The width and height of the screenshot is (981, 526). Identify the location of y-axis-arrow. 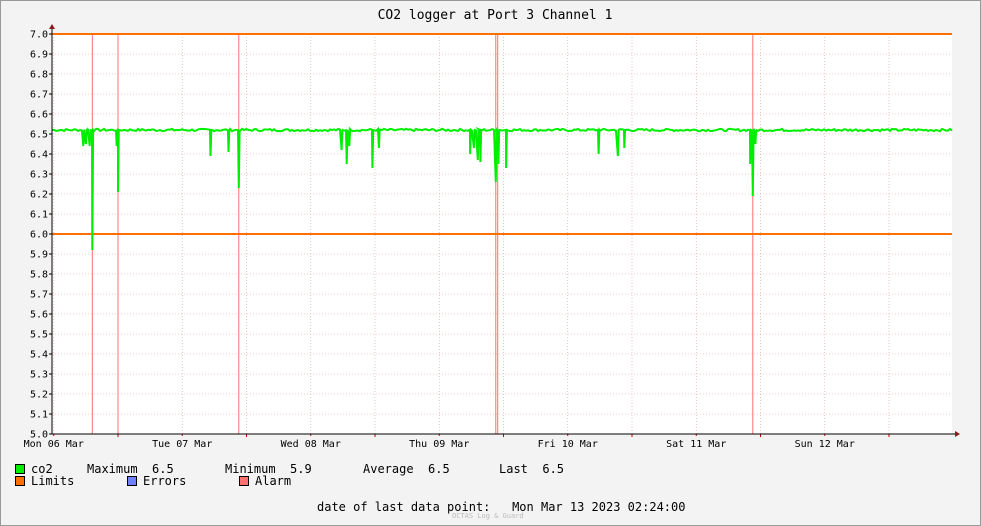
(52, 26).